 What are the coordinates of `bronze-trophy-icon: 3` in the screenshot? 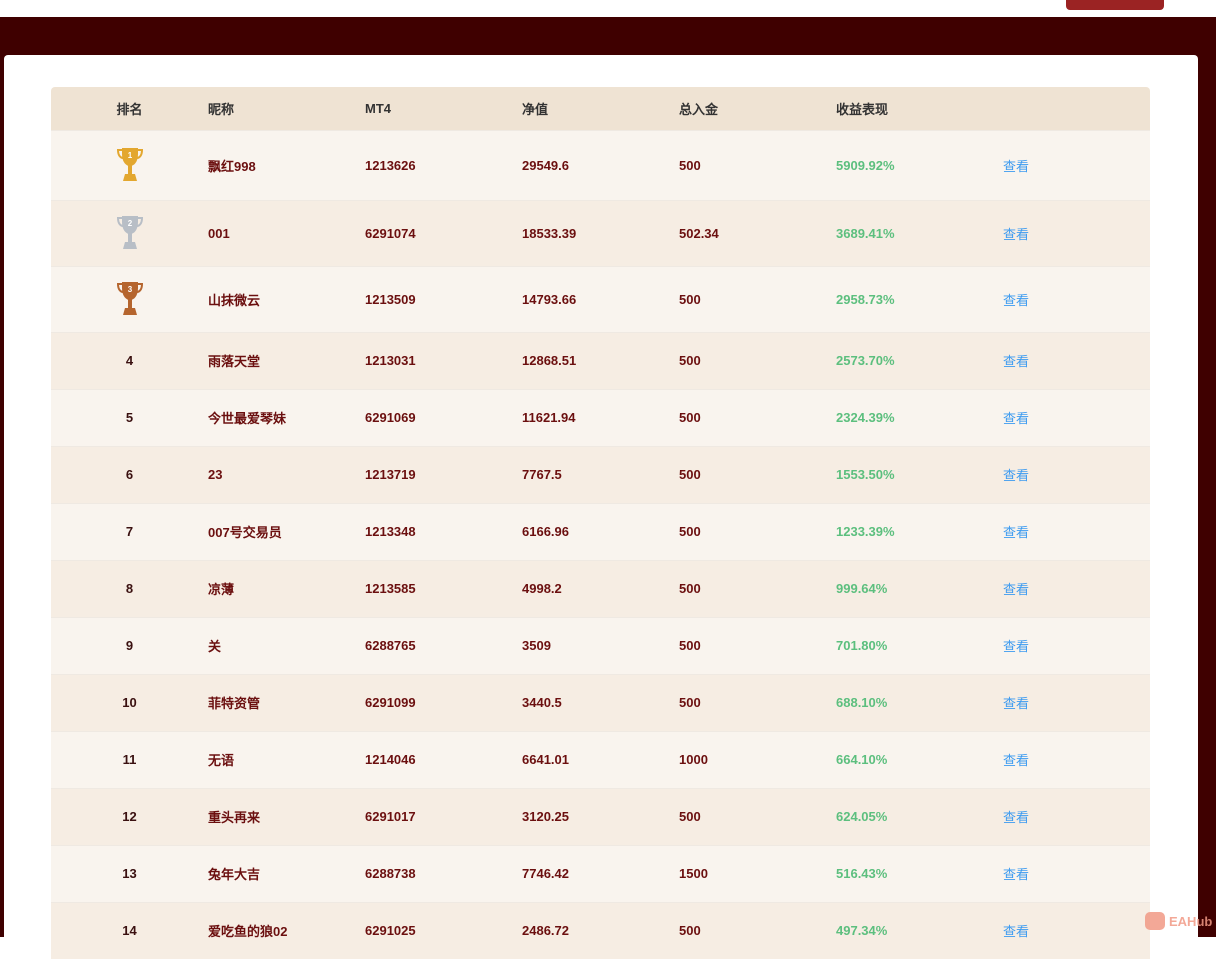 It's located at (129, 298).